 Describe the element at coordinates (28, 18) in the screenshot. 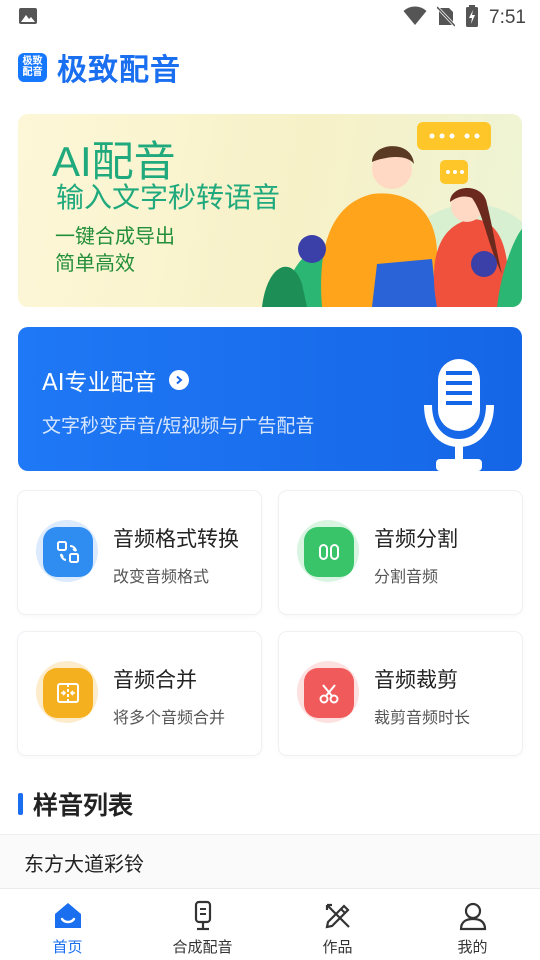

I see `gallery-notification-icon` at that location.